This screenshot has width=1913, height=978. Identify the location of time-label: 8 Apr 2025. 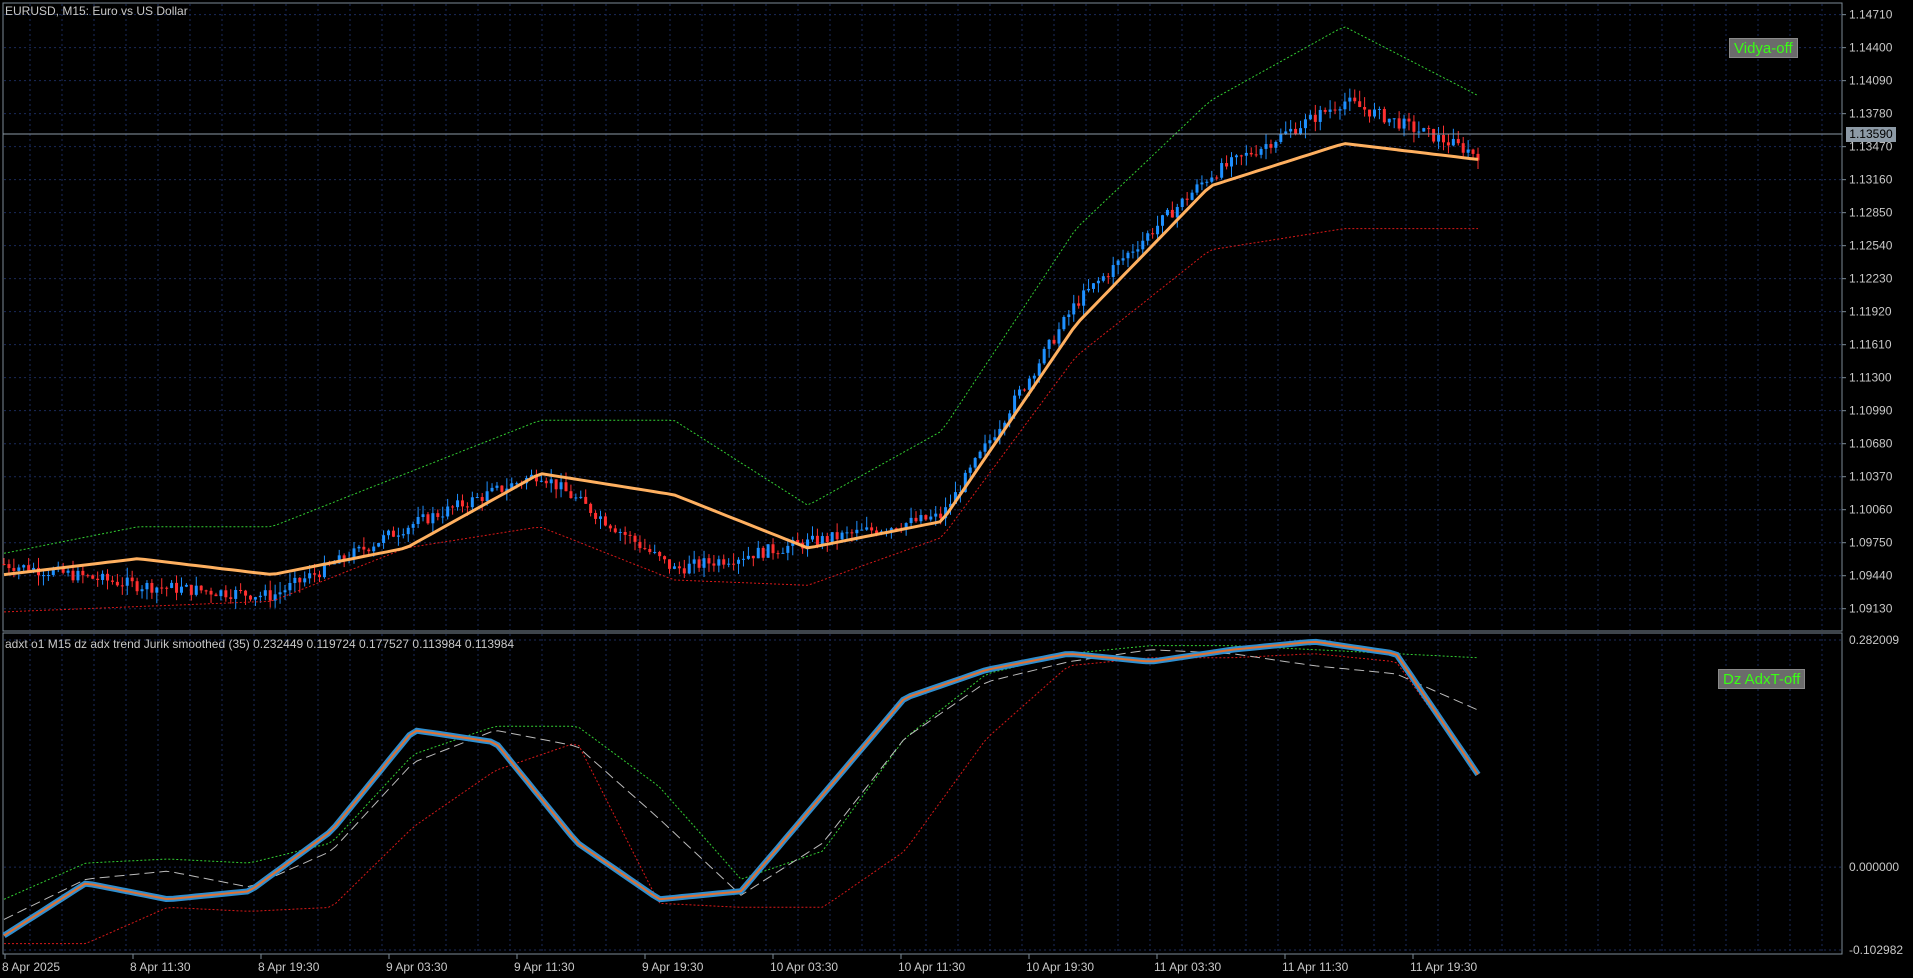
(31, 967).